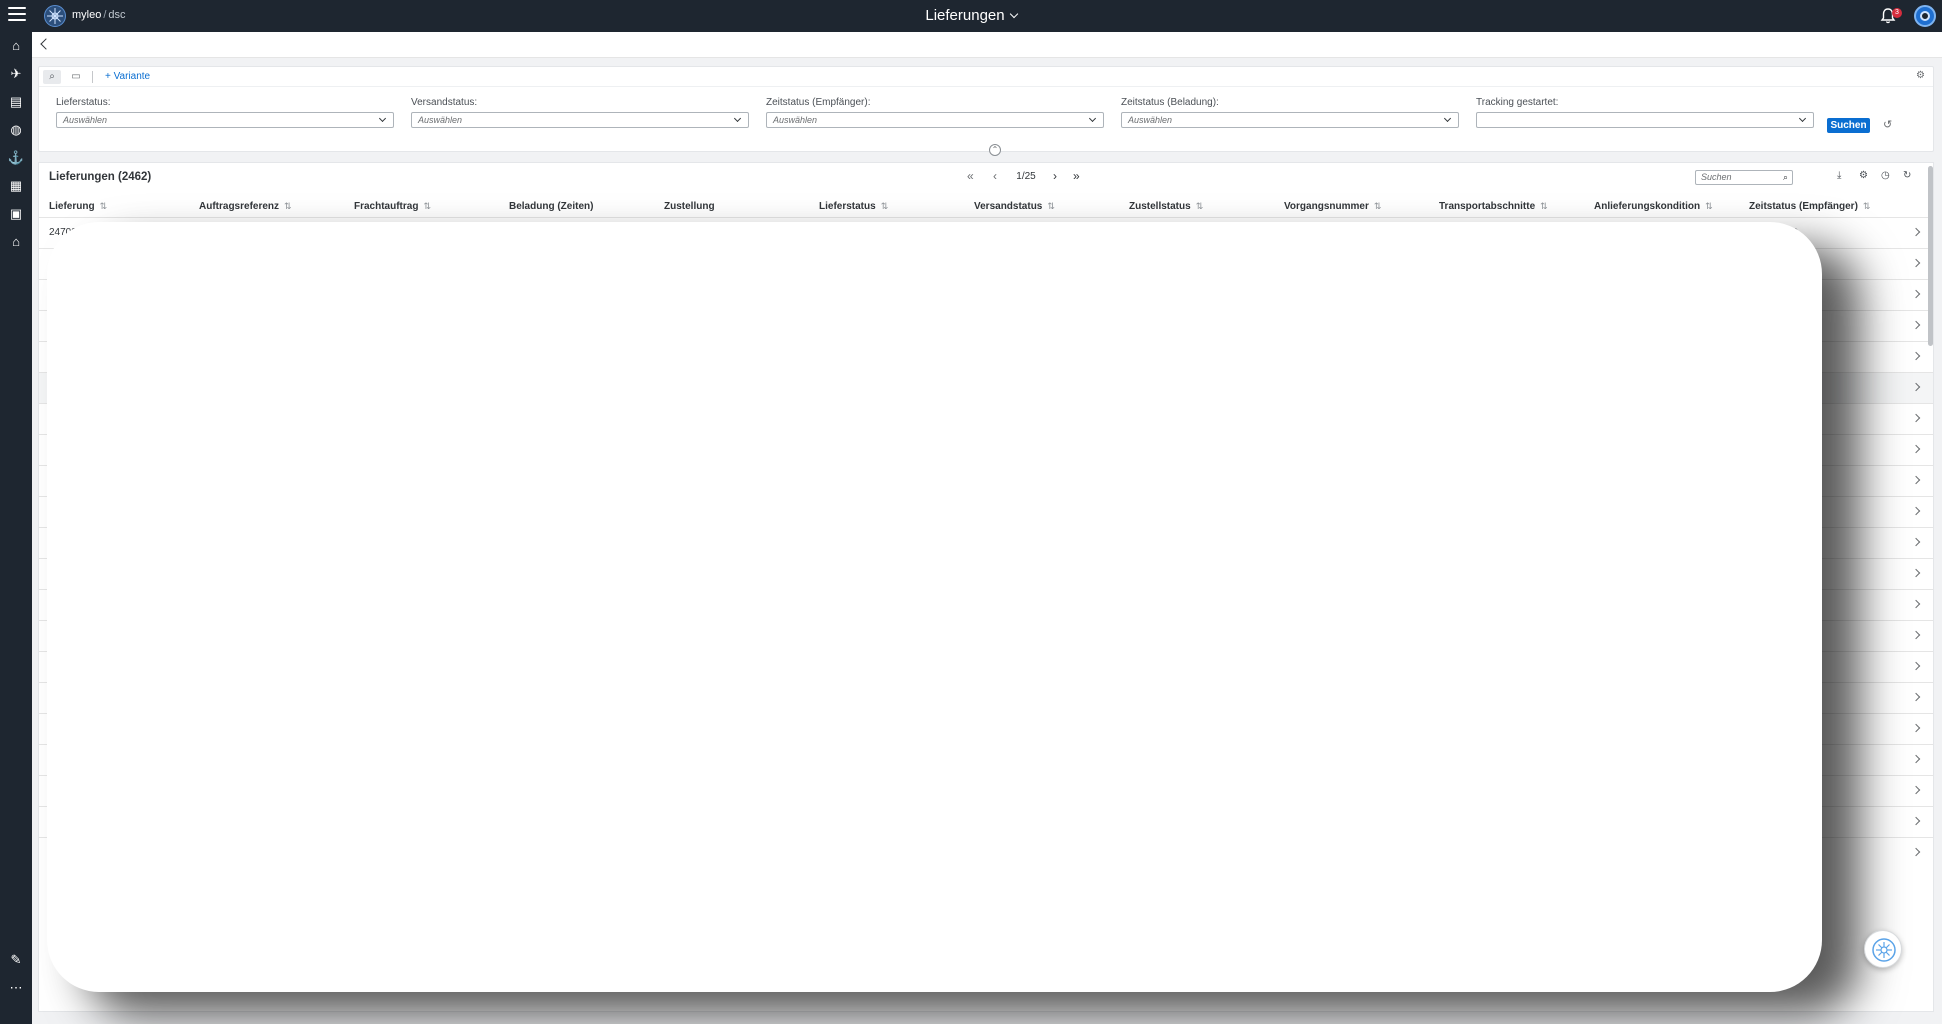  Describe the element at coordinates (1848, 125) in the screenshot. I see `search-button: Suchen` at that location.